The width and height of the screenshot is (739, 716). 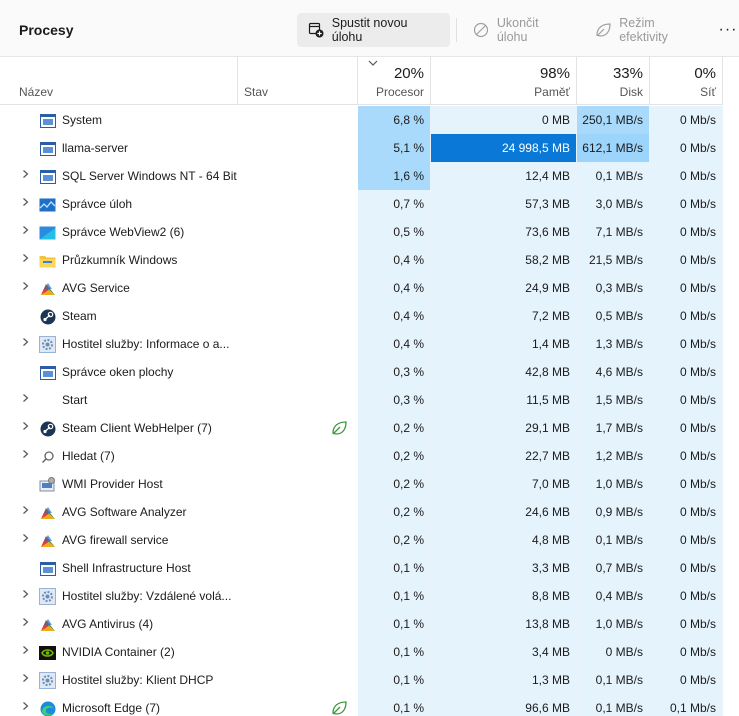 What do you see at coordinates (522, 30) in the screenshot?
I see `end-task-button: Ukončit úlohu` at bounding box center [522, 30].